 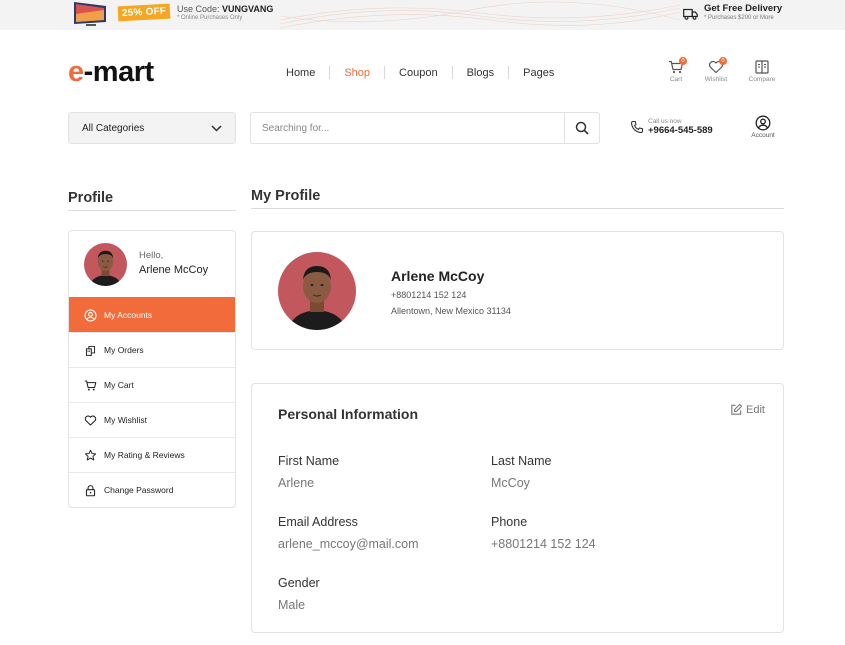 What do you see at coordinates (480, 15) in the screenshot?
I see `decorative-waves` at bounding box center [480, 15].